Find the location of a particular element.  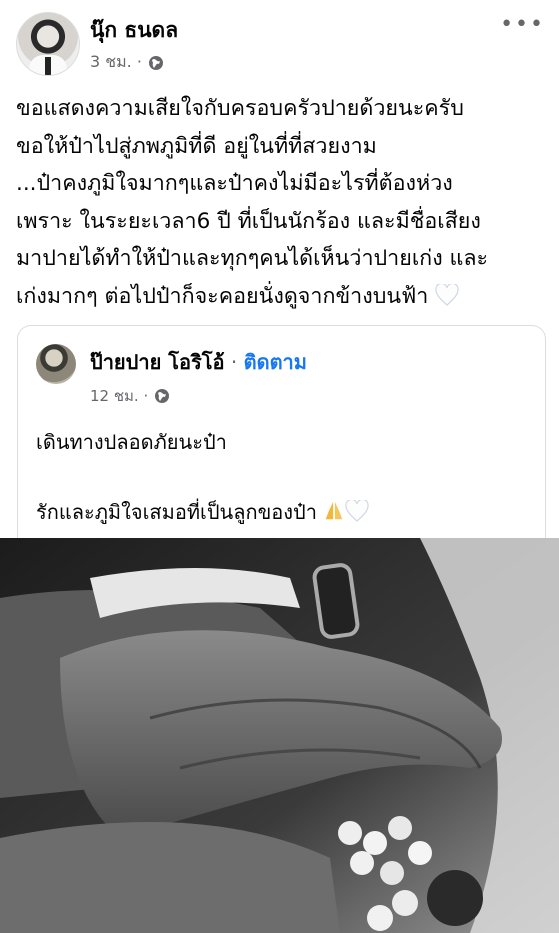

folded-hands-icon is located at coordinates (334, 510).